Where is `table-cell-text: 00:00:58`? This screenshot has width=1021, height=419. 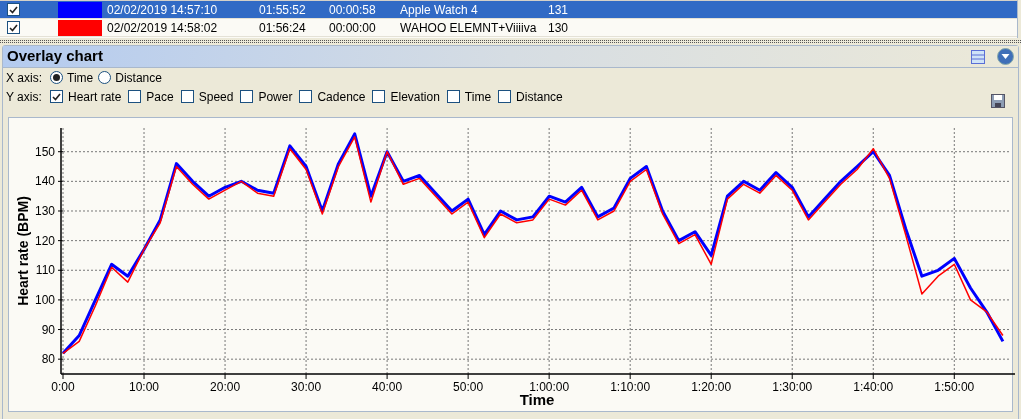 table-cell-text: 00:00:58 is located at coordinates (352, 10).